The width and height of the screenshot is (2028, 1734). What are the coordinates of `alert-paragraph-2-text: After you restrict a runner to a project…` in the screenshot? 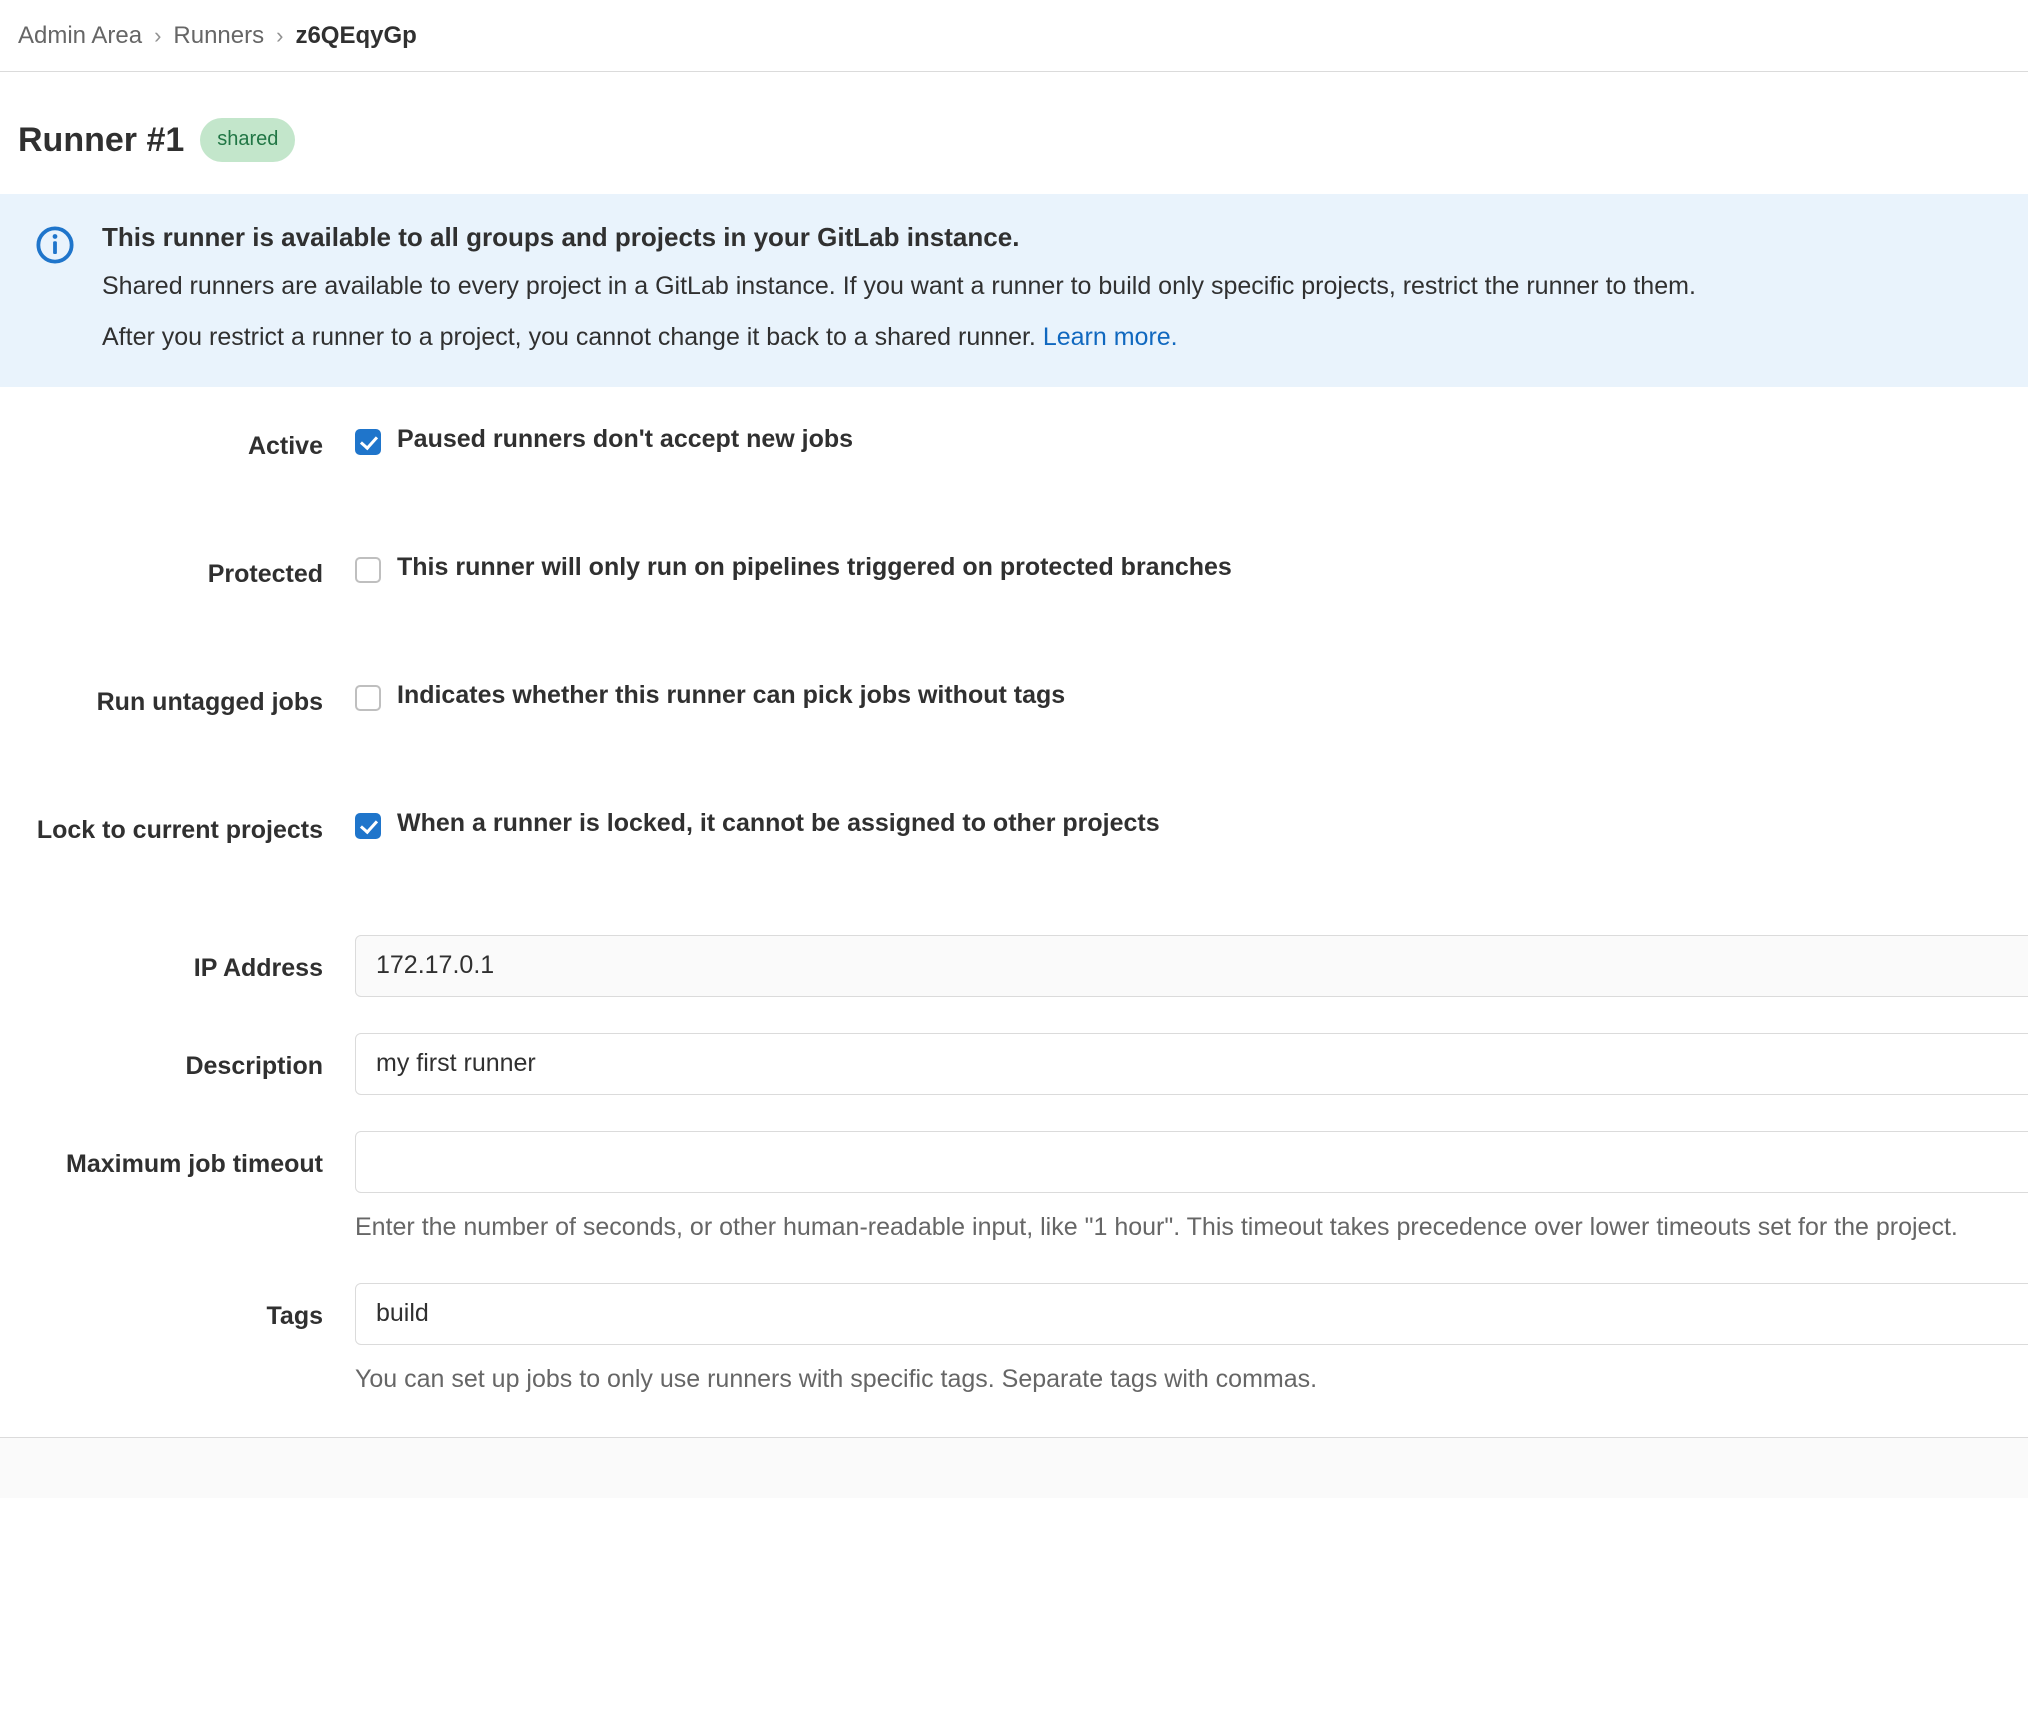 It's located at (569, 336).